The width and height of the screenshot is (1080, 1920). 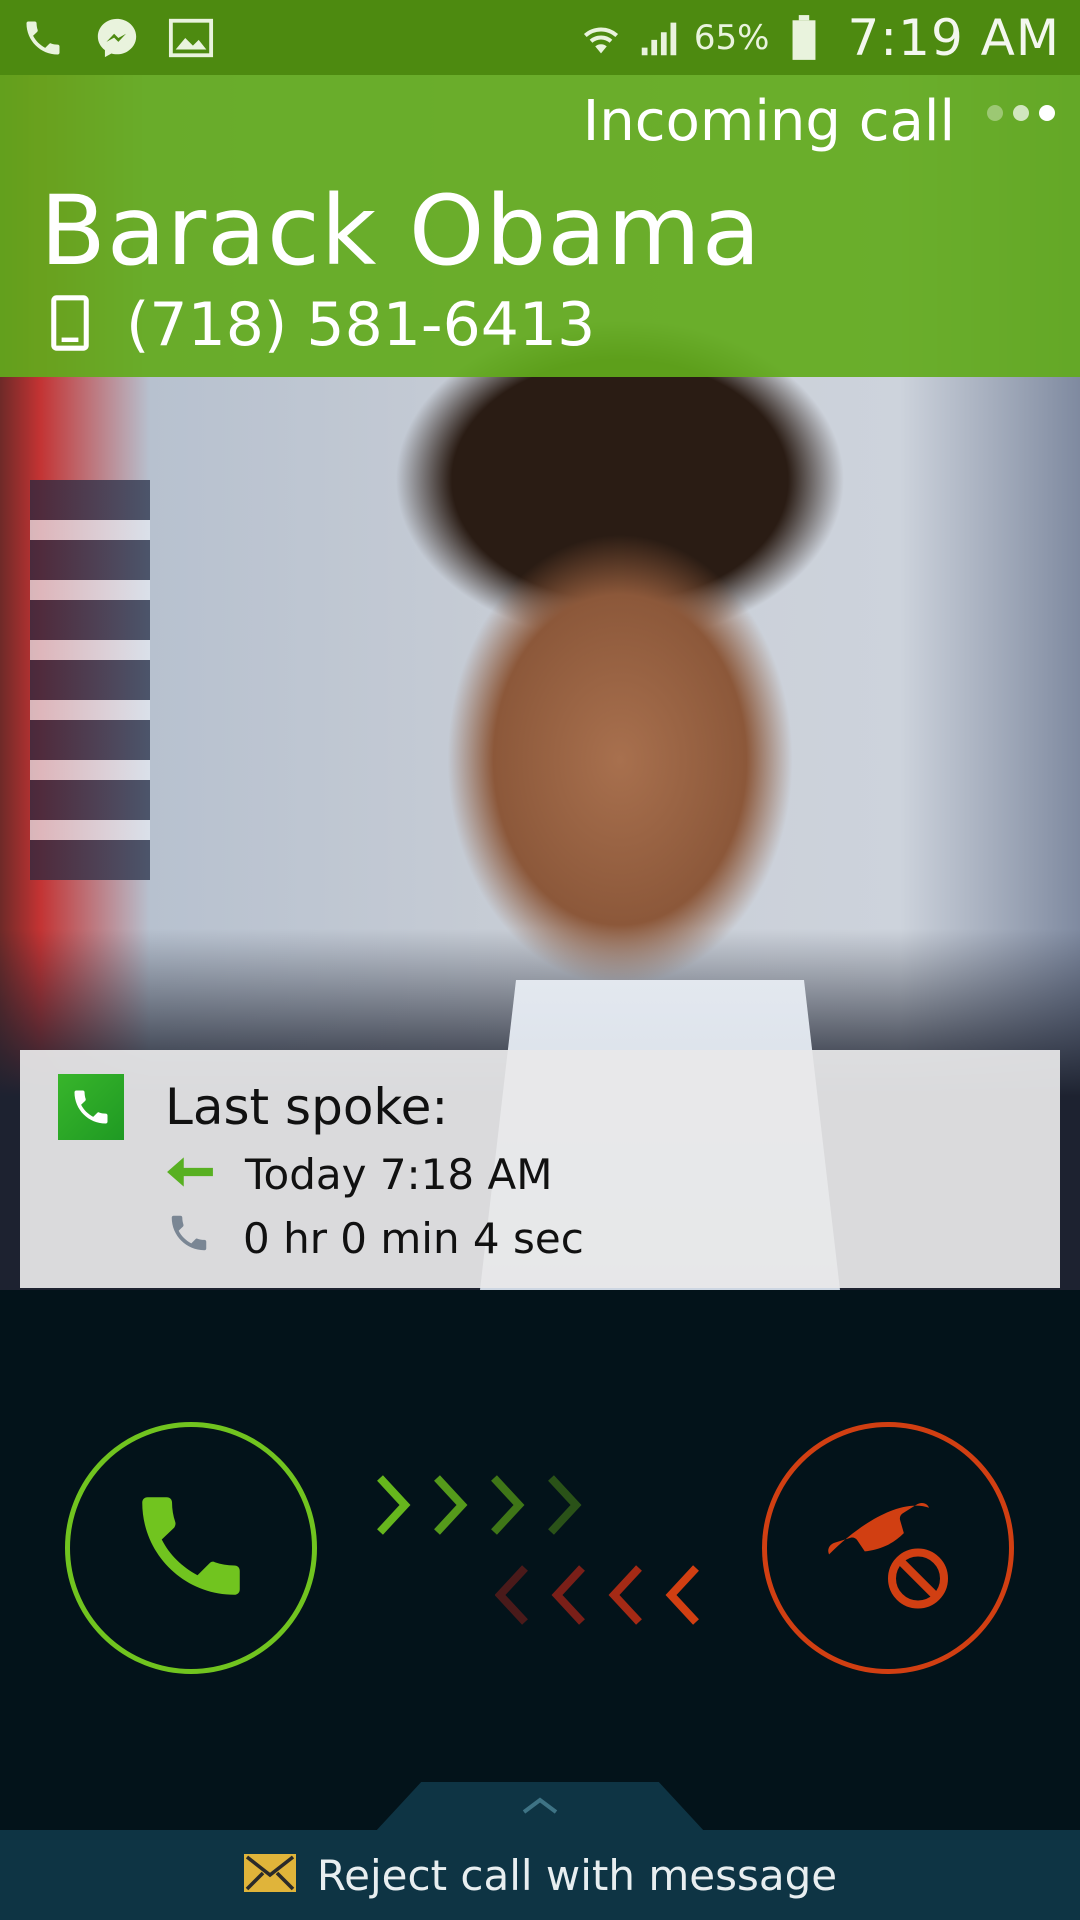 I want to click on battery-icon, so click(x=804, y=37).